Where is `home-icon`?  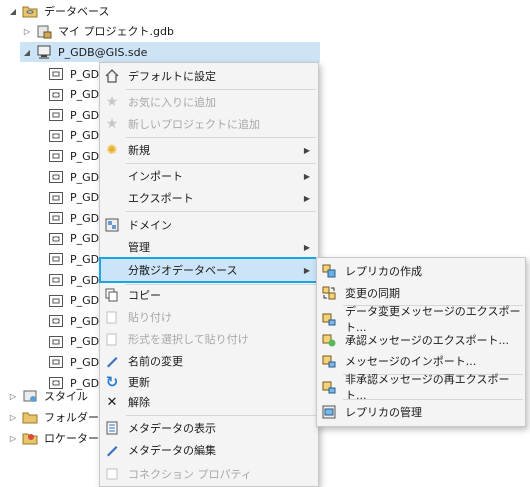 home-icon is located at coordinates (112, 76).